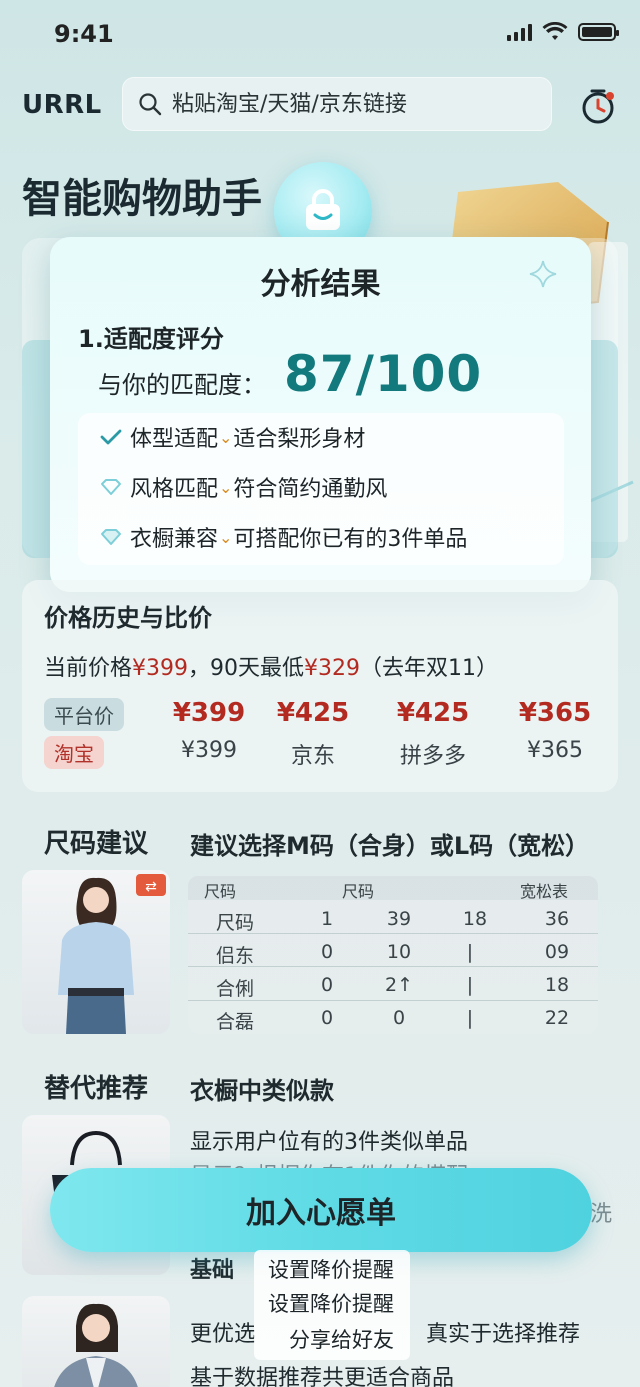 This screenshot has width=640, height=1387. Describe the element at coordinates (320, 284) in the screenshot. I see `modal-title: 分析结果` at that location.